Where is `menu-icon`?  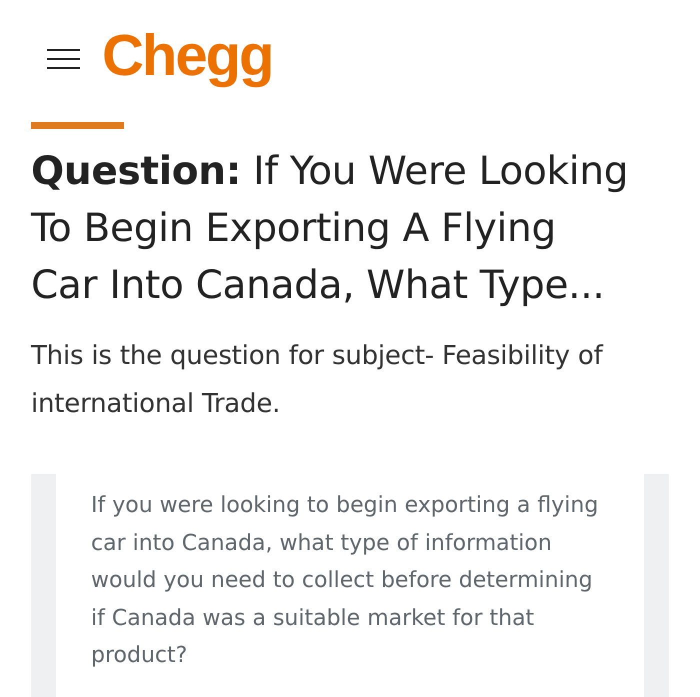 menu-icon is located at coordinates (63, 59).